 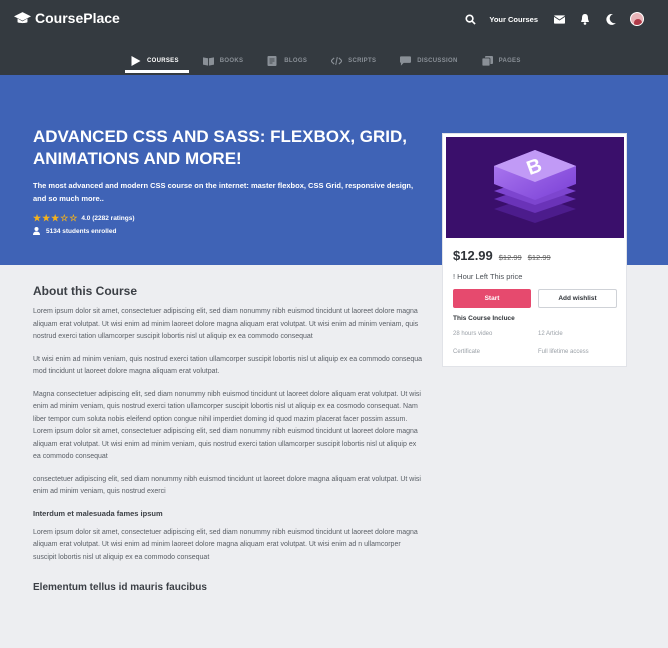 What do you see at coordinates (550, 334) in the screenshot?
I see `include-item: 12 Article` at bounding box center [550, 334].